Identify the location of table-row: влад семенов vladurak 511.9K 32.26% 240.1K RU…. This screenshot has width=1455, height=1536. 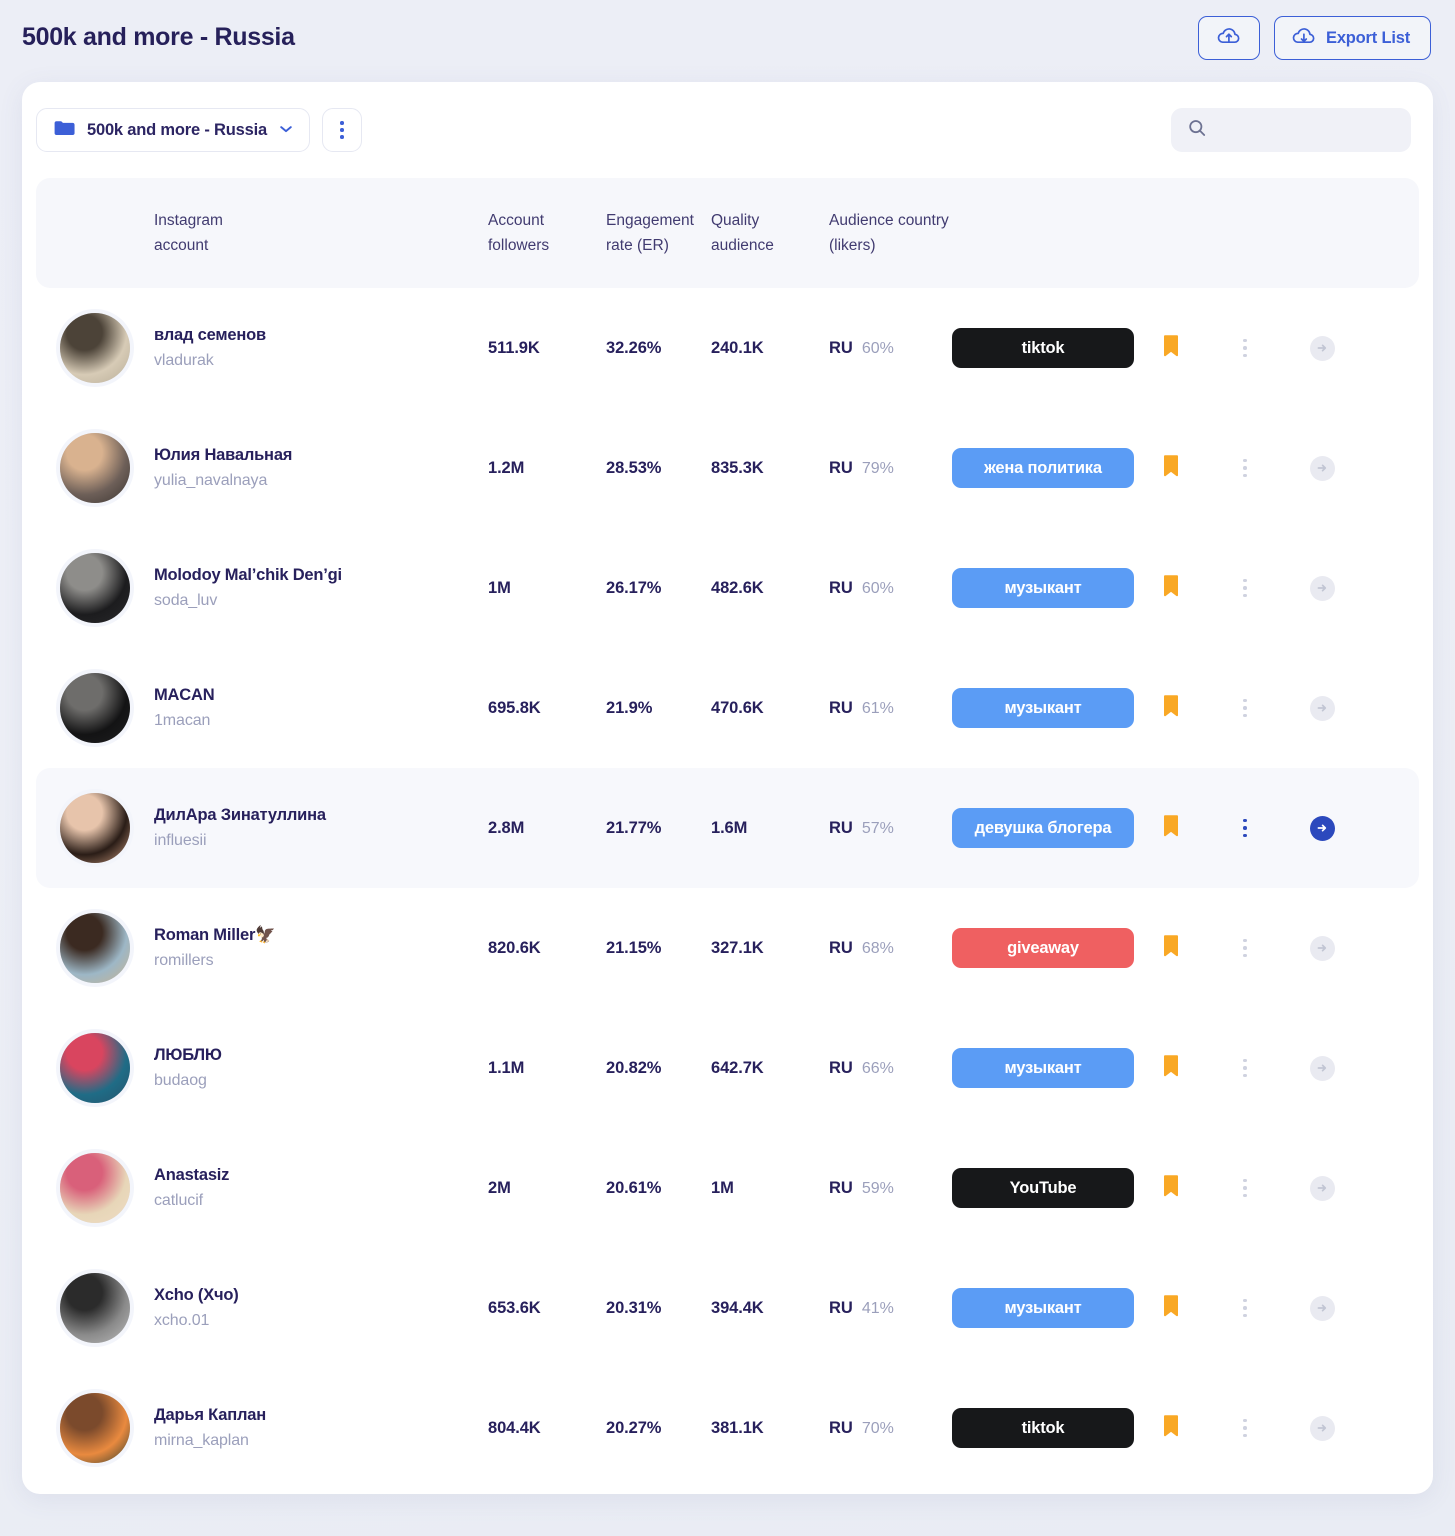
(727, 348).